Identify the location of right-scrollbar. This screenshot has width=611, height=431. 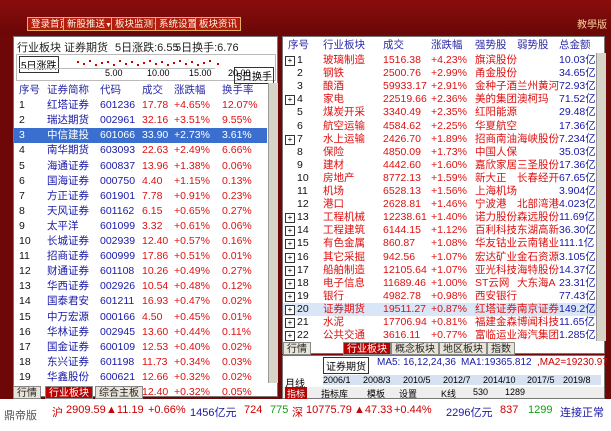
(601, 197).